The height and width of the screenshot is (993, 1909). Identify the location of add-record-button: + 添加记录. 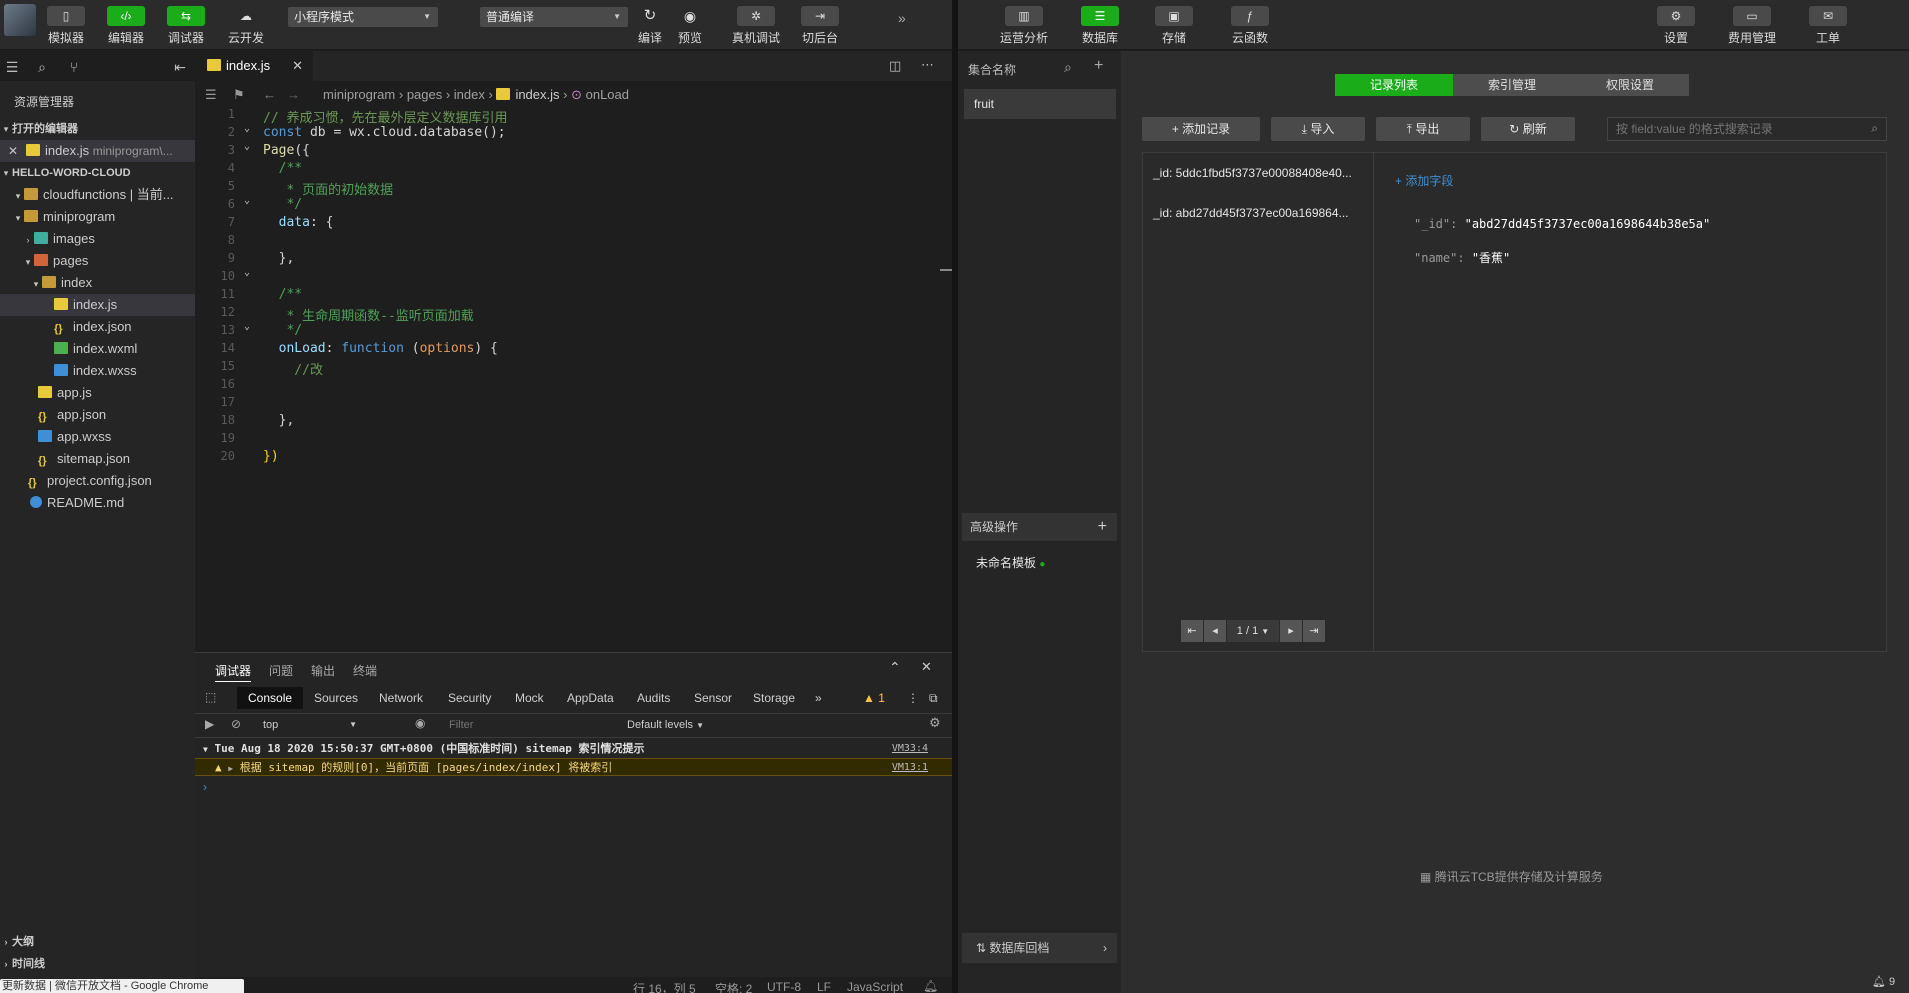
(1201, 129).